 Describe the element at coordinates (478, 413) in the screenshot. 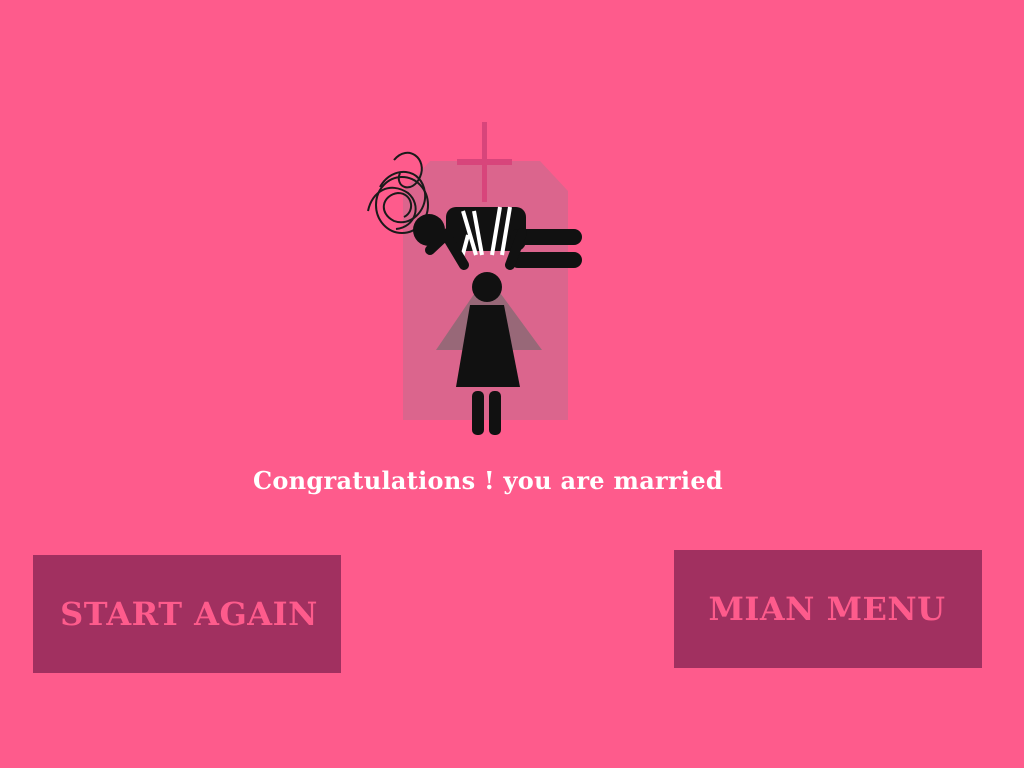

I see `bride-leg-left` at that location.